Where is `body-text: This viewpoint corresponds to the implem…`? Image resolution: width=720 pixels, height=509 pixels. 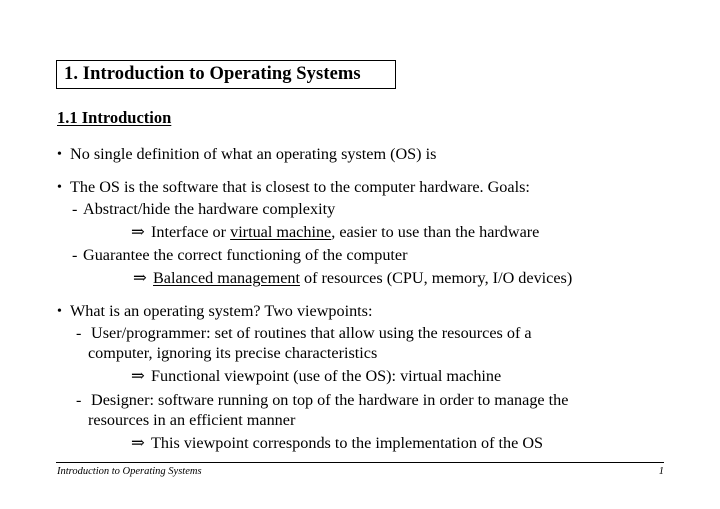 body-text: This viewpoint corresponds to the implem… is located at coordinates (347, 443).